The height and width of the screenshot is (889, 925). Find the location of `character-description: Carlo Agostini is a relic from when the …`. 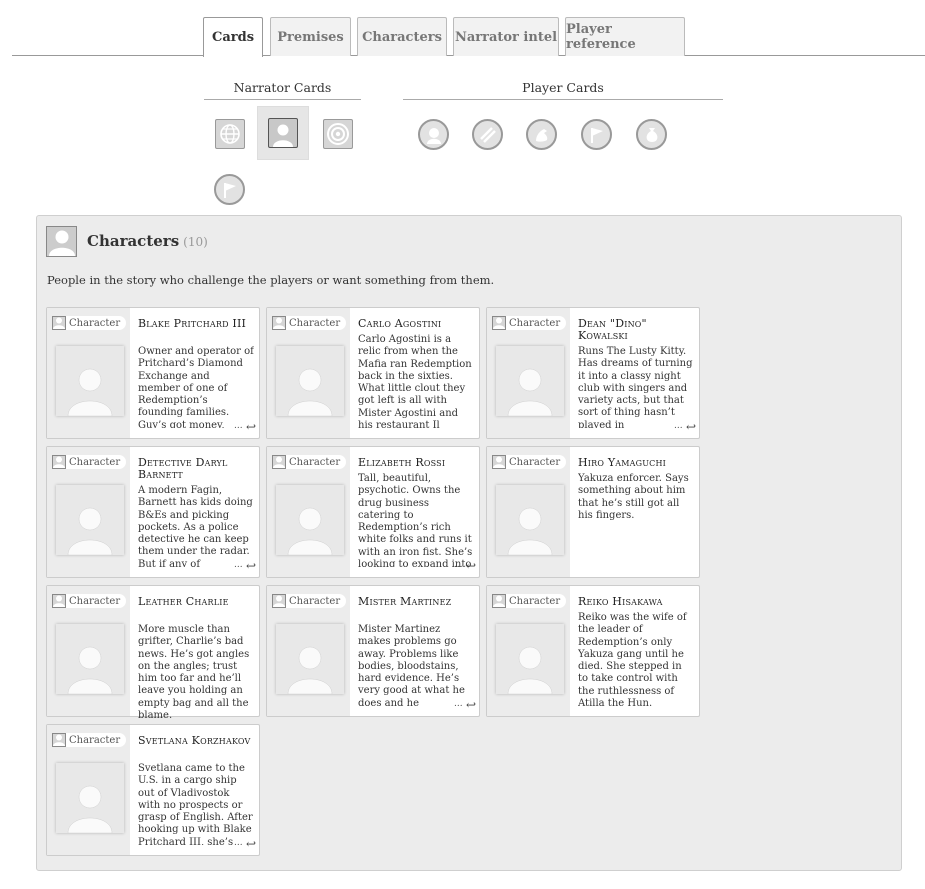

character-description: Carlo Agostini is a relic from when the … is located at coordinates (415, 383).